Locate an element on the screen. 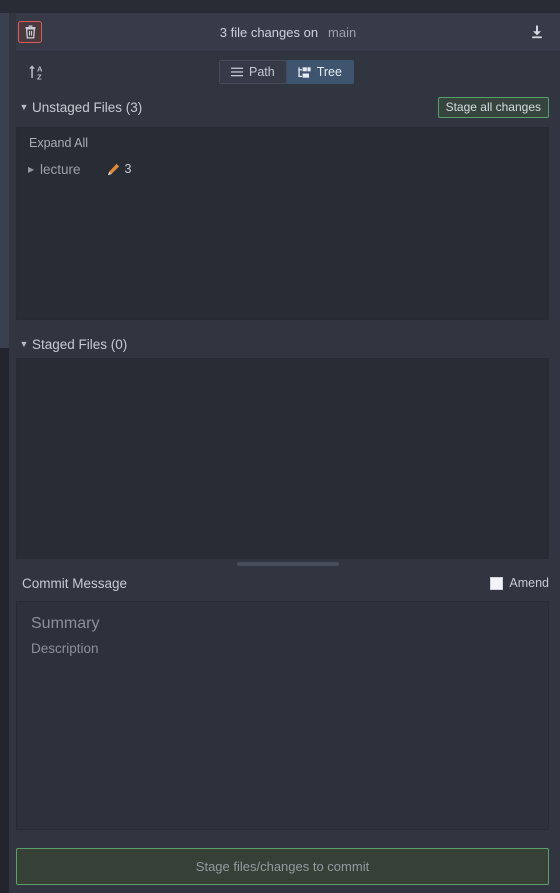 The image size is (560, 893). file-name-label: lecture is located at coordinates (60, 169).